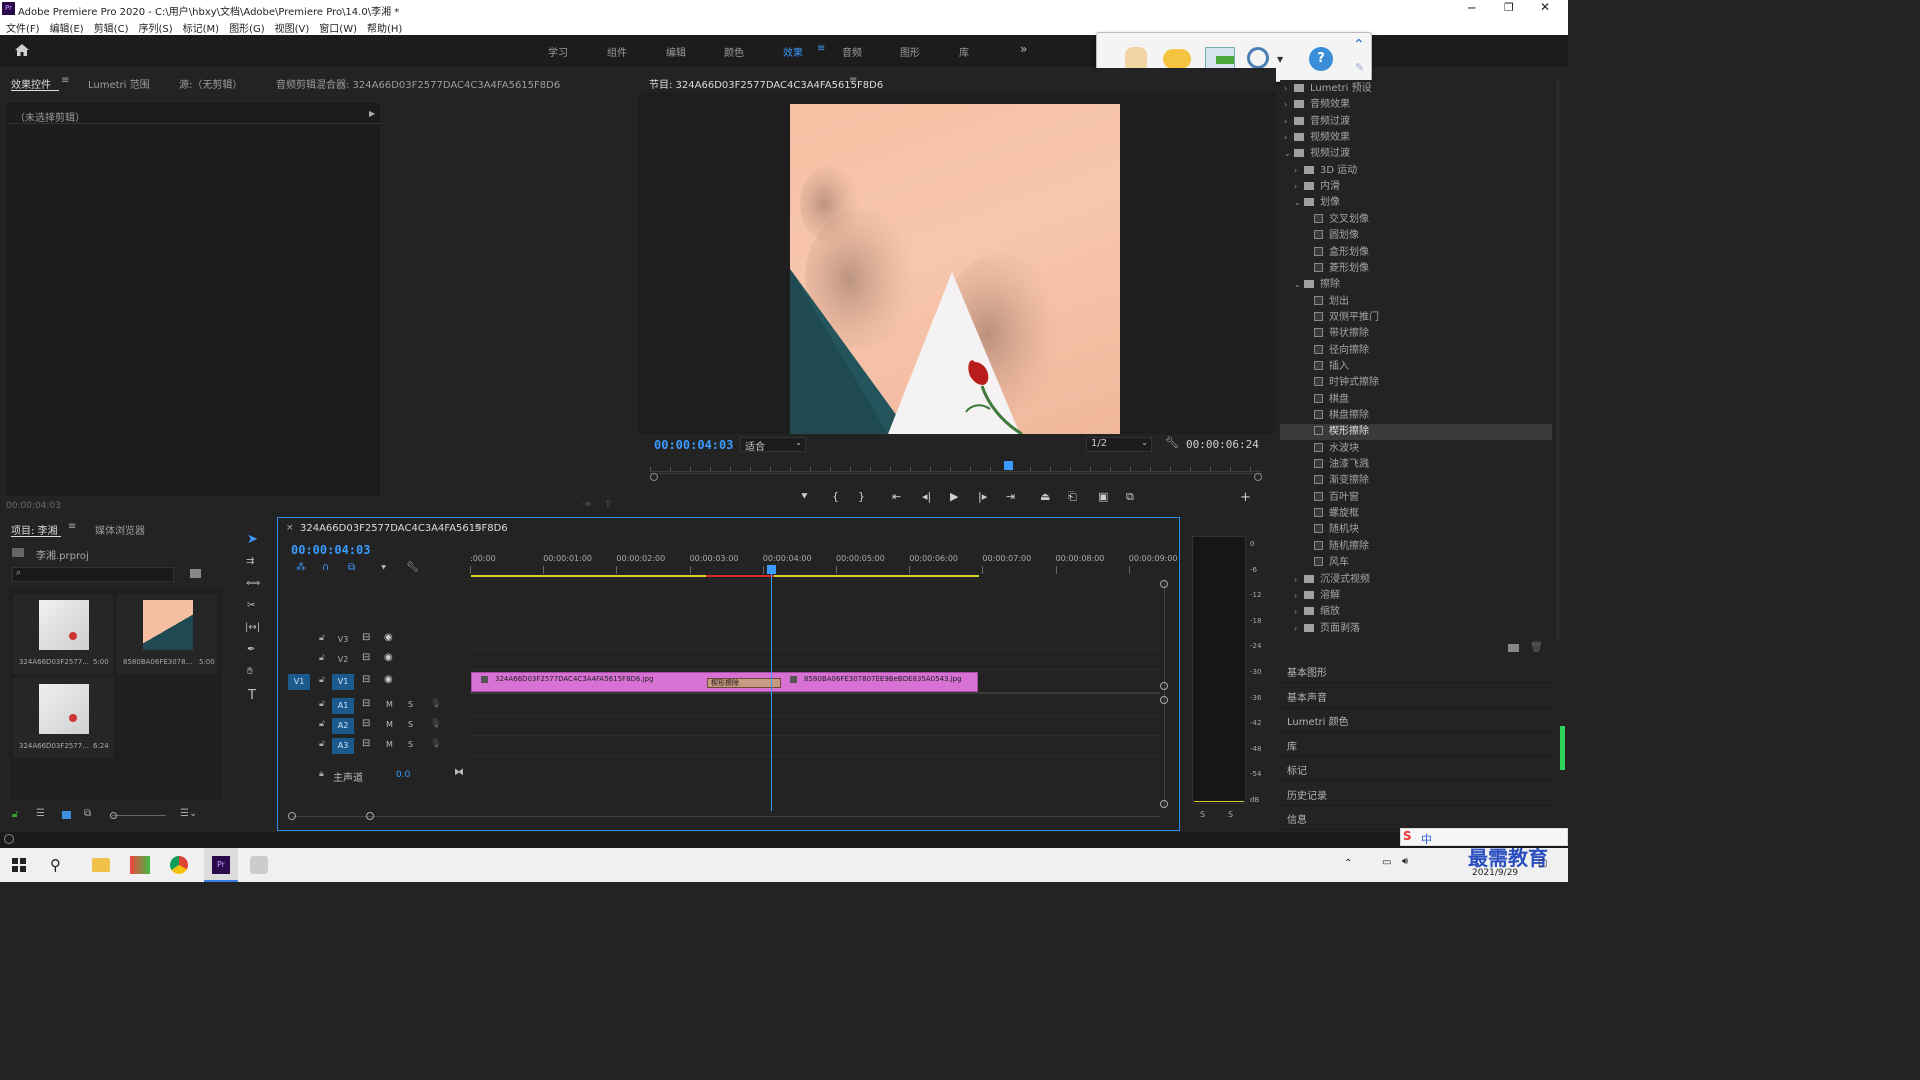  What do you see at coordinates (1416, 449) in the screenshot?
I see `effect-item: 水波块` at bounding box center [1416, 449].